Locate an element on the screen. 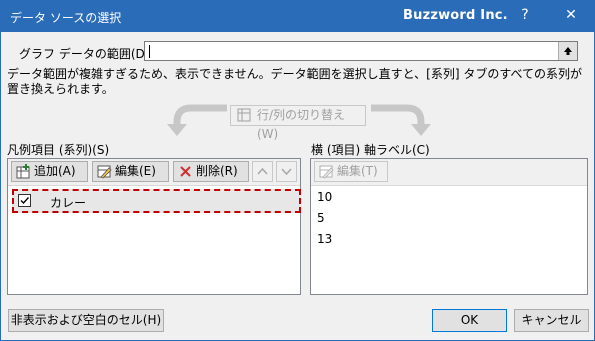 The image size is (595, 341). brand-label: Buzzword Inc. is located at coordinates (455, 15).